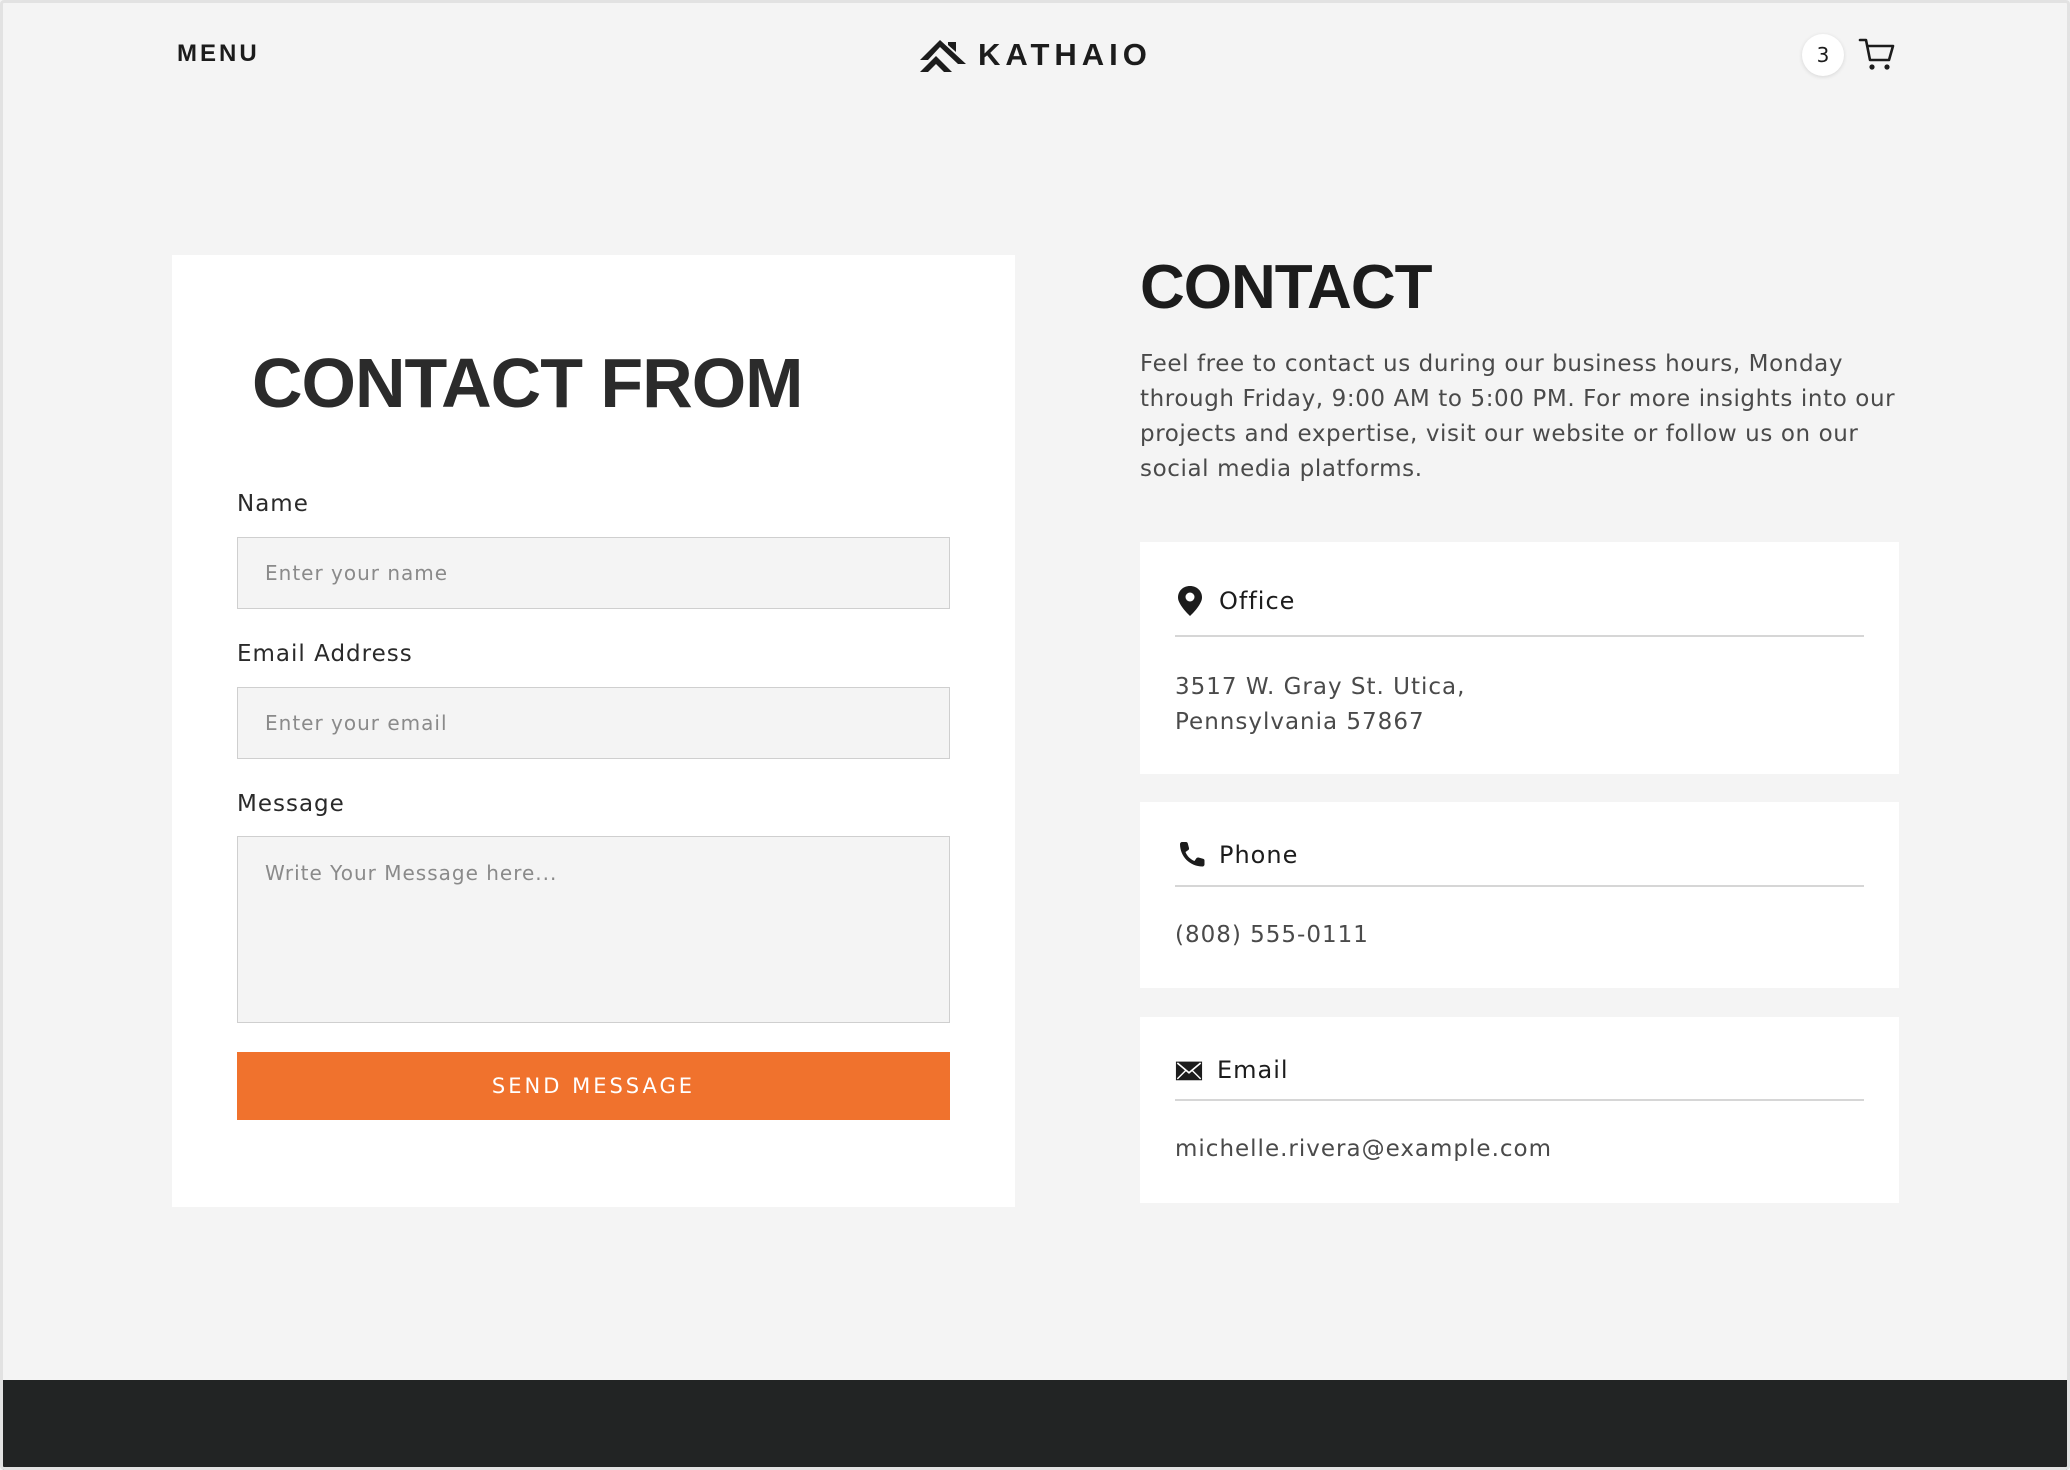 The width and height of the screenshot is (2070, 1470). What do you see at coordinates (325, 654) in the screenshot?
I see `email-label: Email Address` at bounding box center [325, 654].